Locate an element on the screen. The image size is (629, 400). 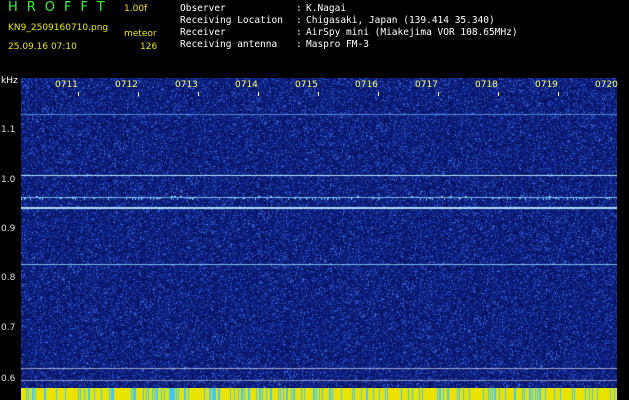
signal-level-strip is located at coordinates (319, 394).